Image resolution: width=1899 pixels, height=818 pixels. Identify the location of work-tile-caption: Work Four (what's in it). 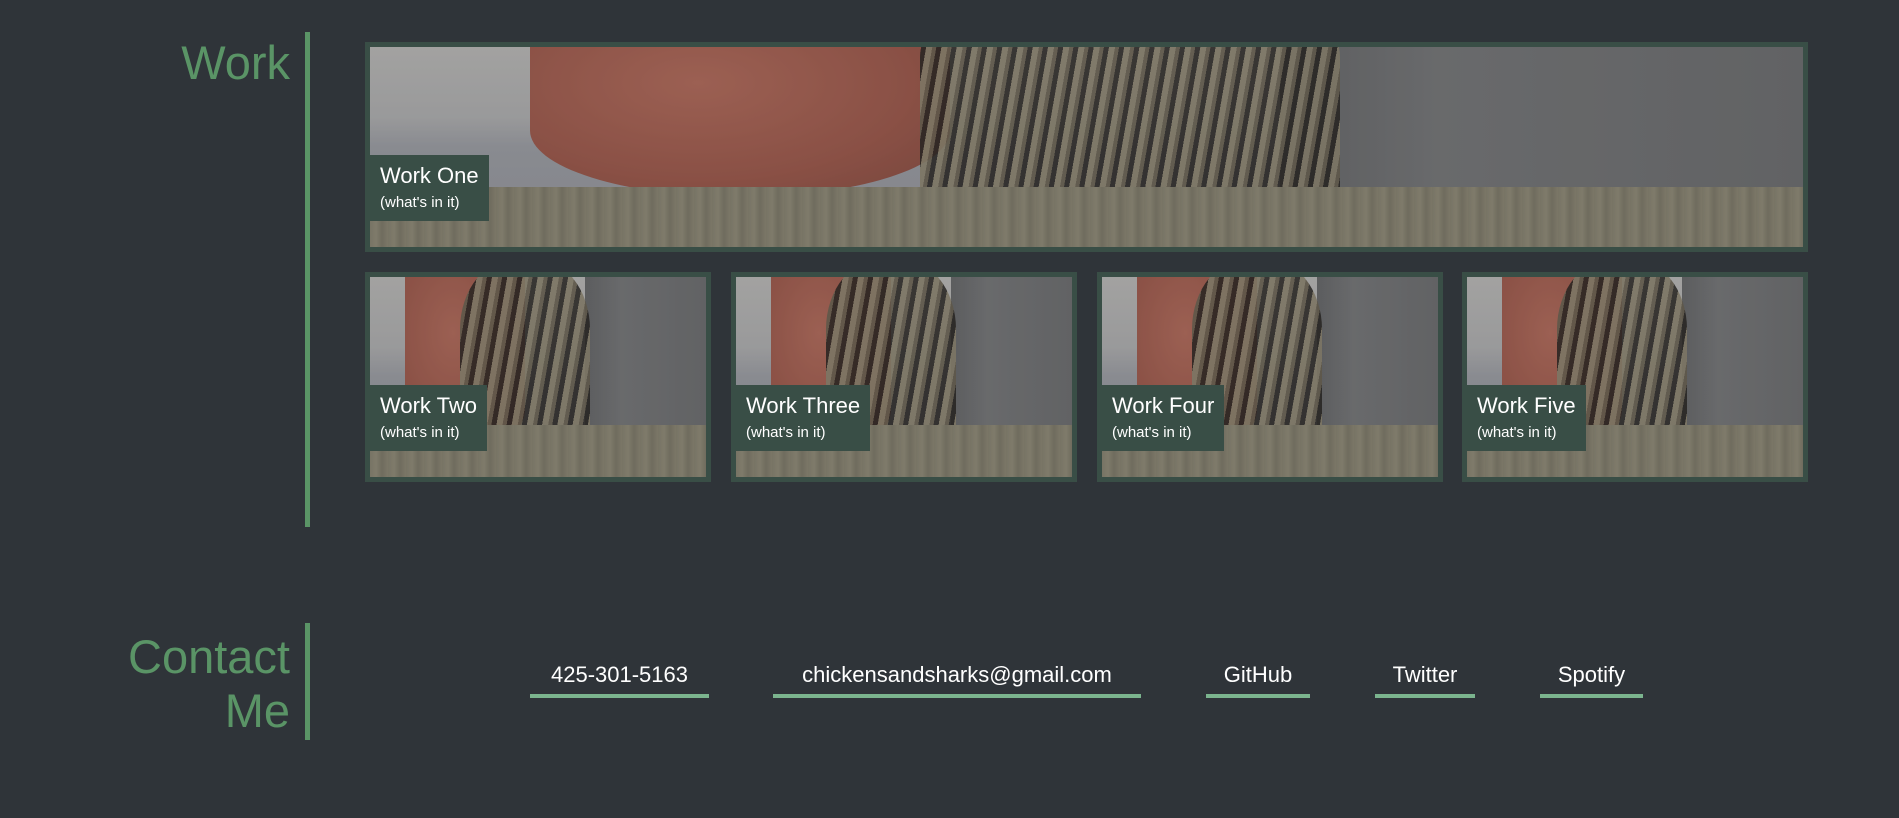
(1163, 418).